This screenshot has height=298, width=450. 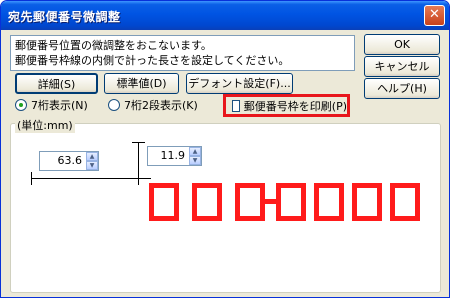 What do you see at coordinates (56, 83) in the screenshot?
I see `detail-button: 詳細(S)` at bounding box center [56, 83].